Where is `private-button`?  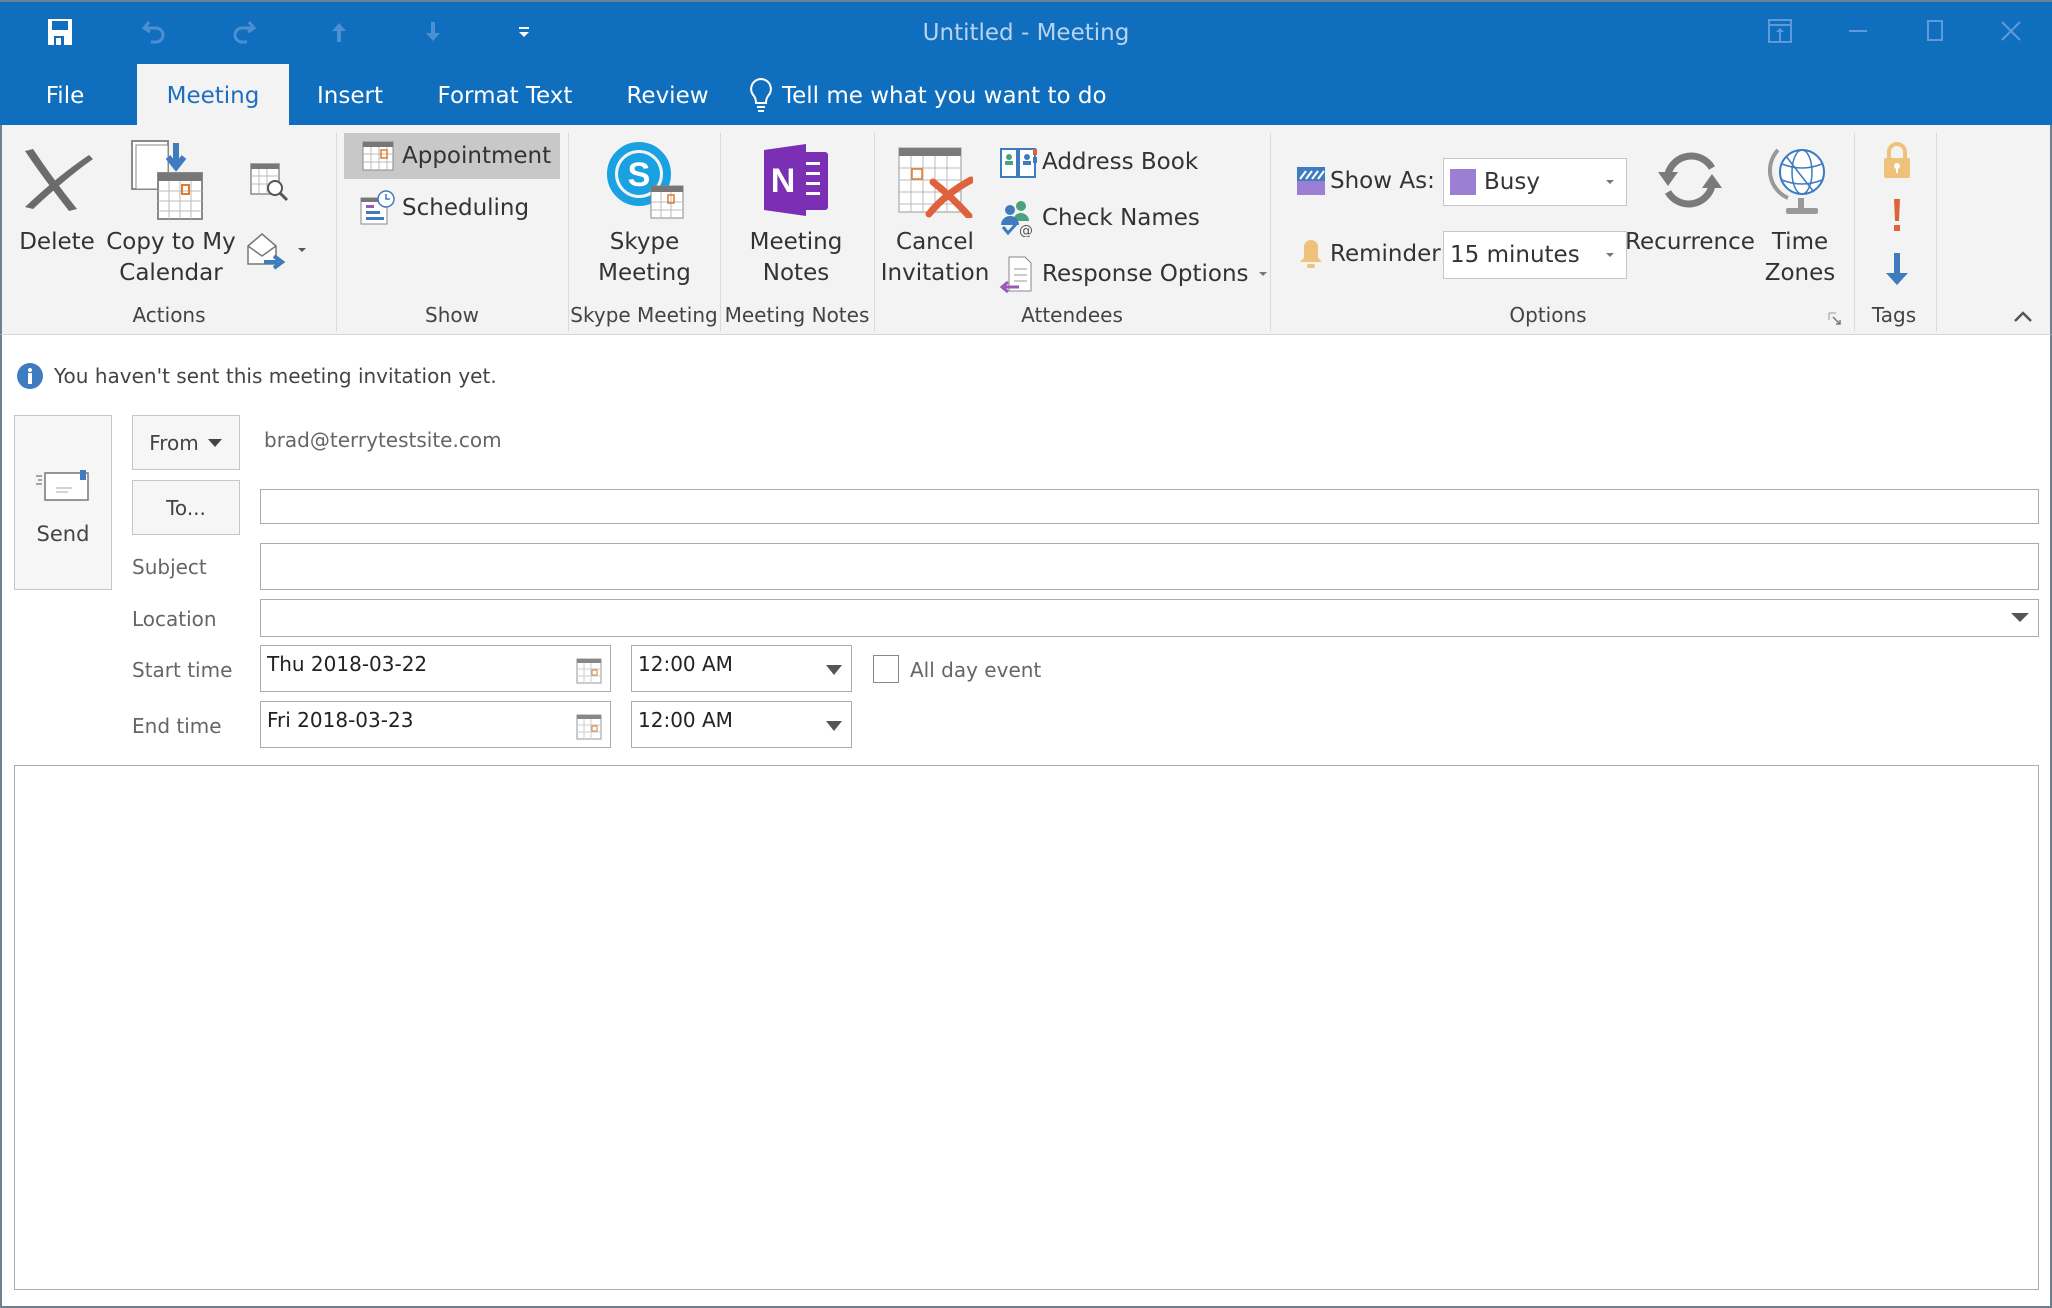
private-button is located at coordinates (1897, 161).